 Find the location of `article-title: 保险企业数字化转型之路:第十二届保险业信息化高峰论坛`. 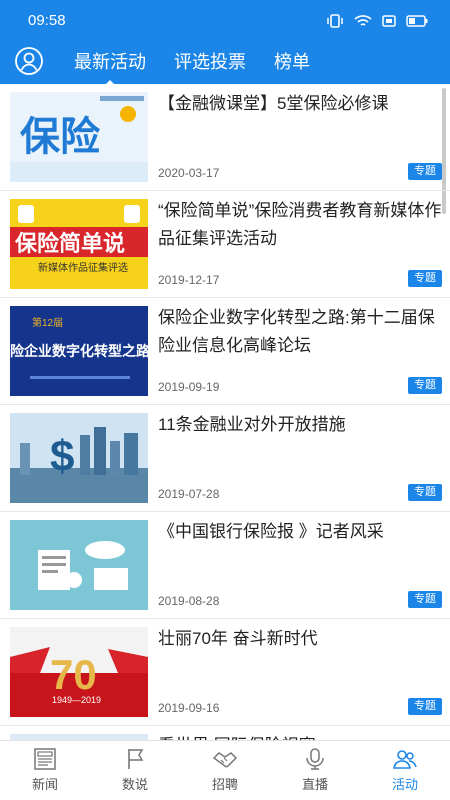

article-title: 保险企业数字化转型之路:第十二届保险业信息化高峰论坛 is located at coordinates (300, 332).